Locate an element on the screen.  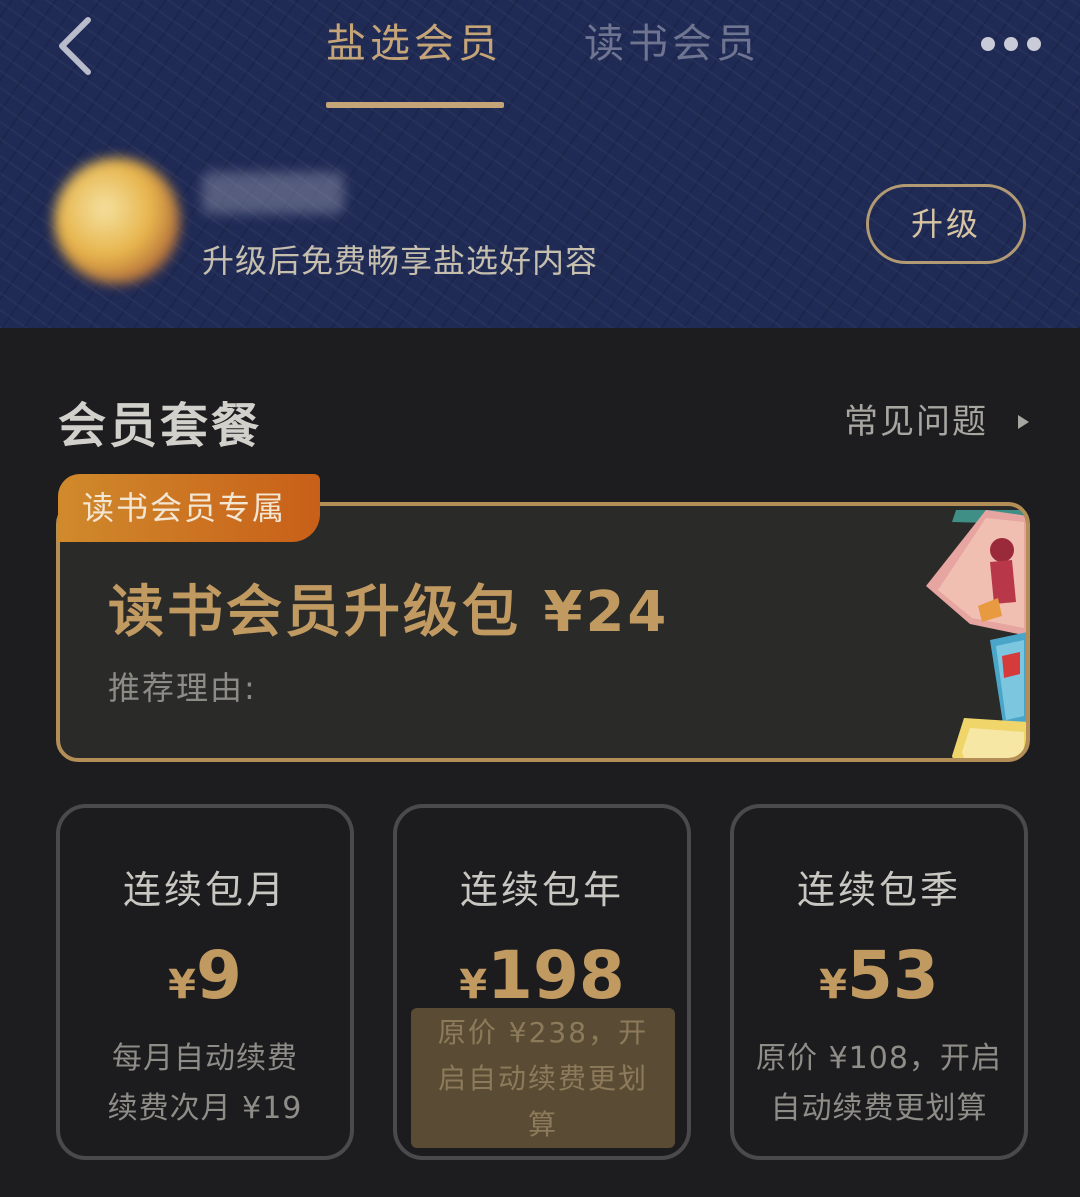
plan-card-monthly: 连续包月 ¥9 每月自动续费 续费次月 ¥19 is located at coordinates (205, 982).